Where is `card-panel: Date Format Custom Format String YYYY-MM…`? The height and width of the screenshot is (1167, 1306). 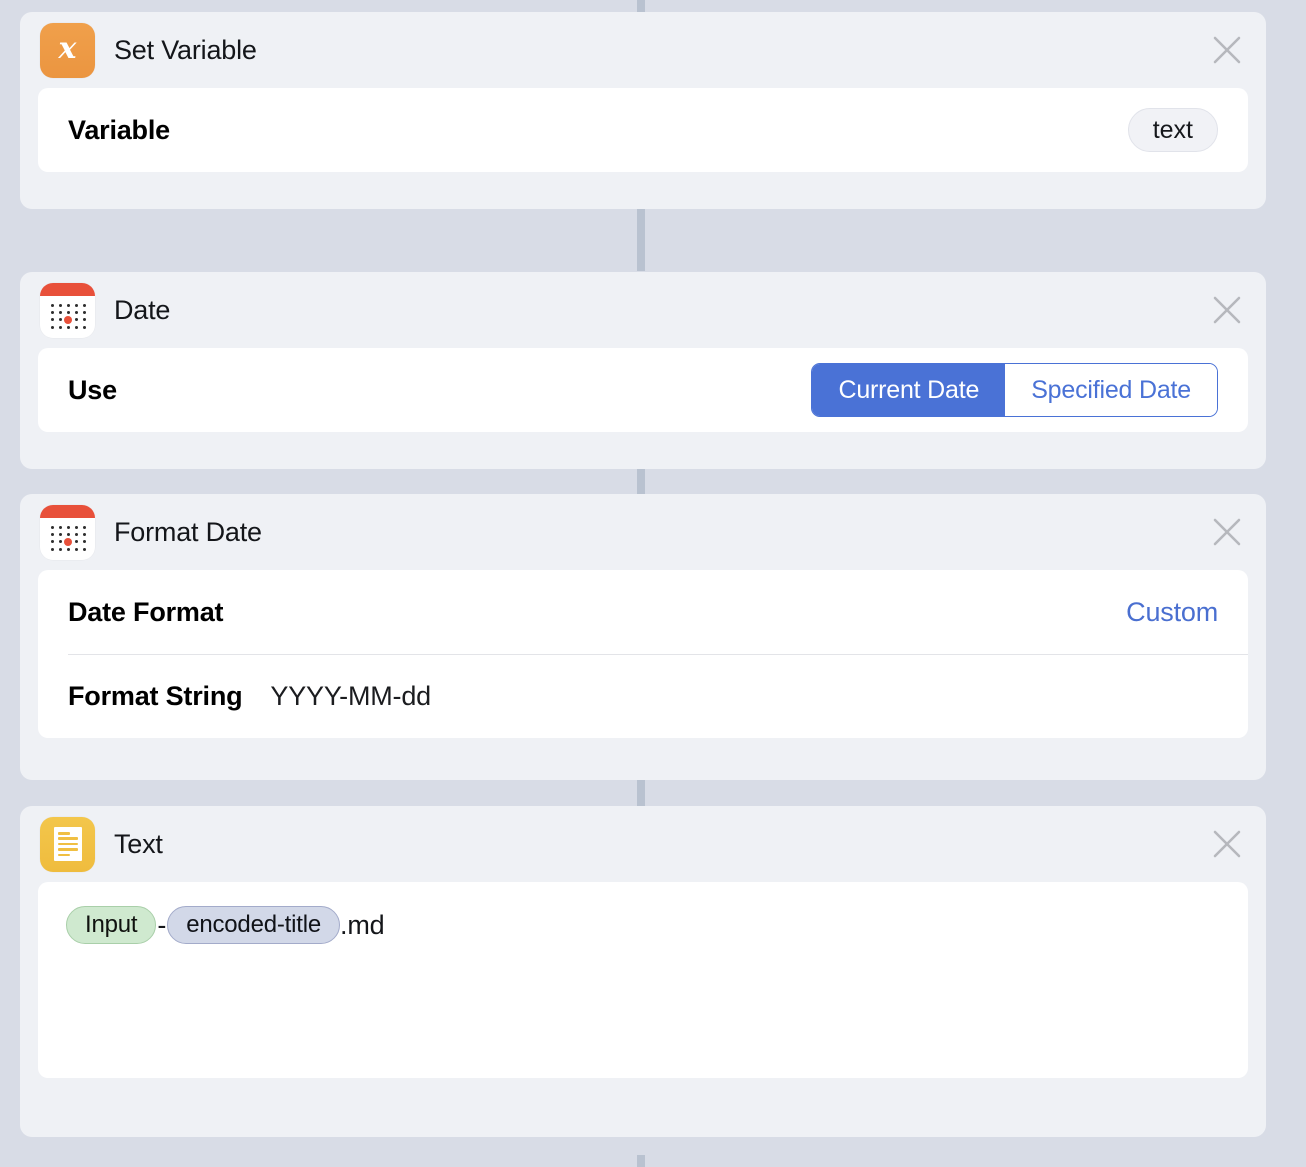
card-panel: Date Format Custom Format String YYYY-MM… is located at coordinates (643, 654).